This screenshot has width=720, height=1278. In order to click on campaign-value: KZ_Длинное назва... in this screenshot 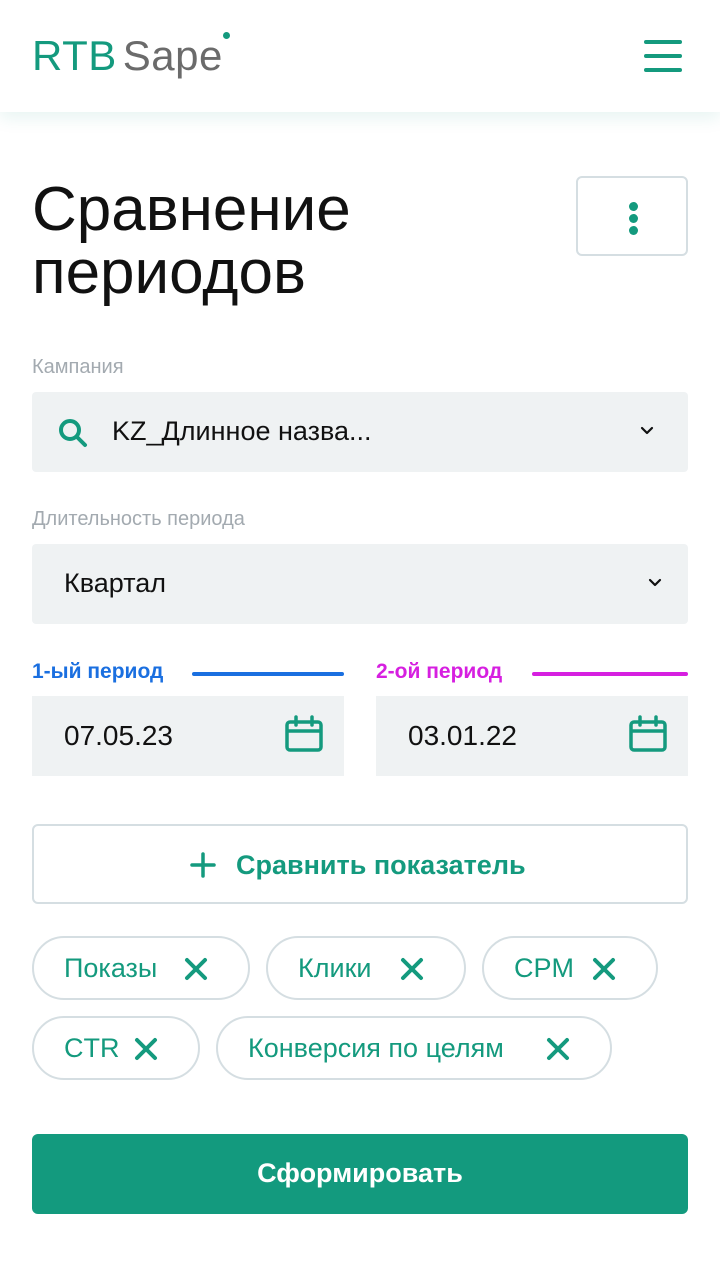, I will do `click(242, 431)`.